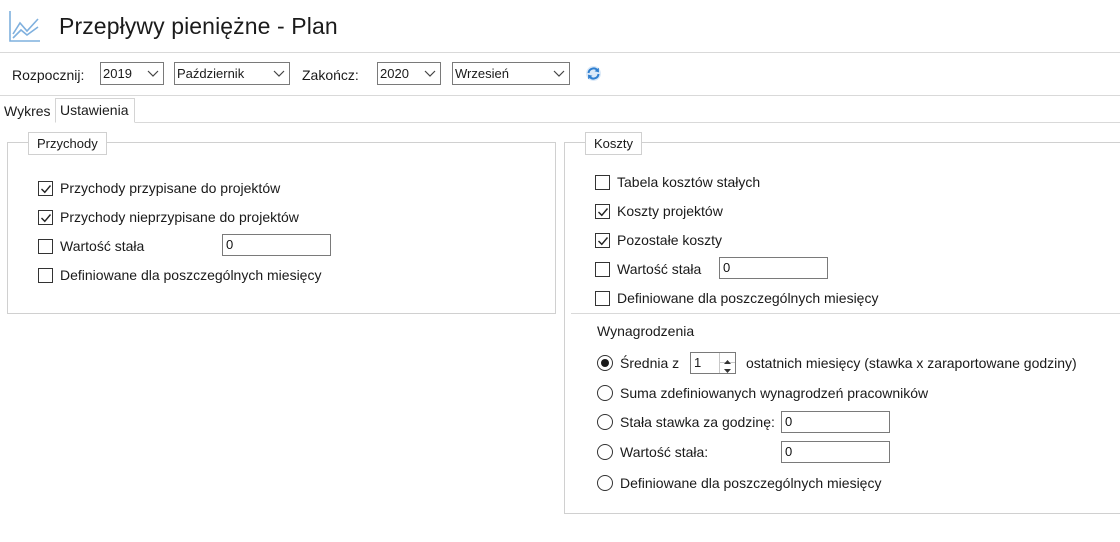 This screenshot has height=542, width=1120. I want to click on spinner-down-button, so click(727, 368).